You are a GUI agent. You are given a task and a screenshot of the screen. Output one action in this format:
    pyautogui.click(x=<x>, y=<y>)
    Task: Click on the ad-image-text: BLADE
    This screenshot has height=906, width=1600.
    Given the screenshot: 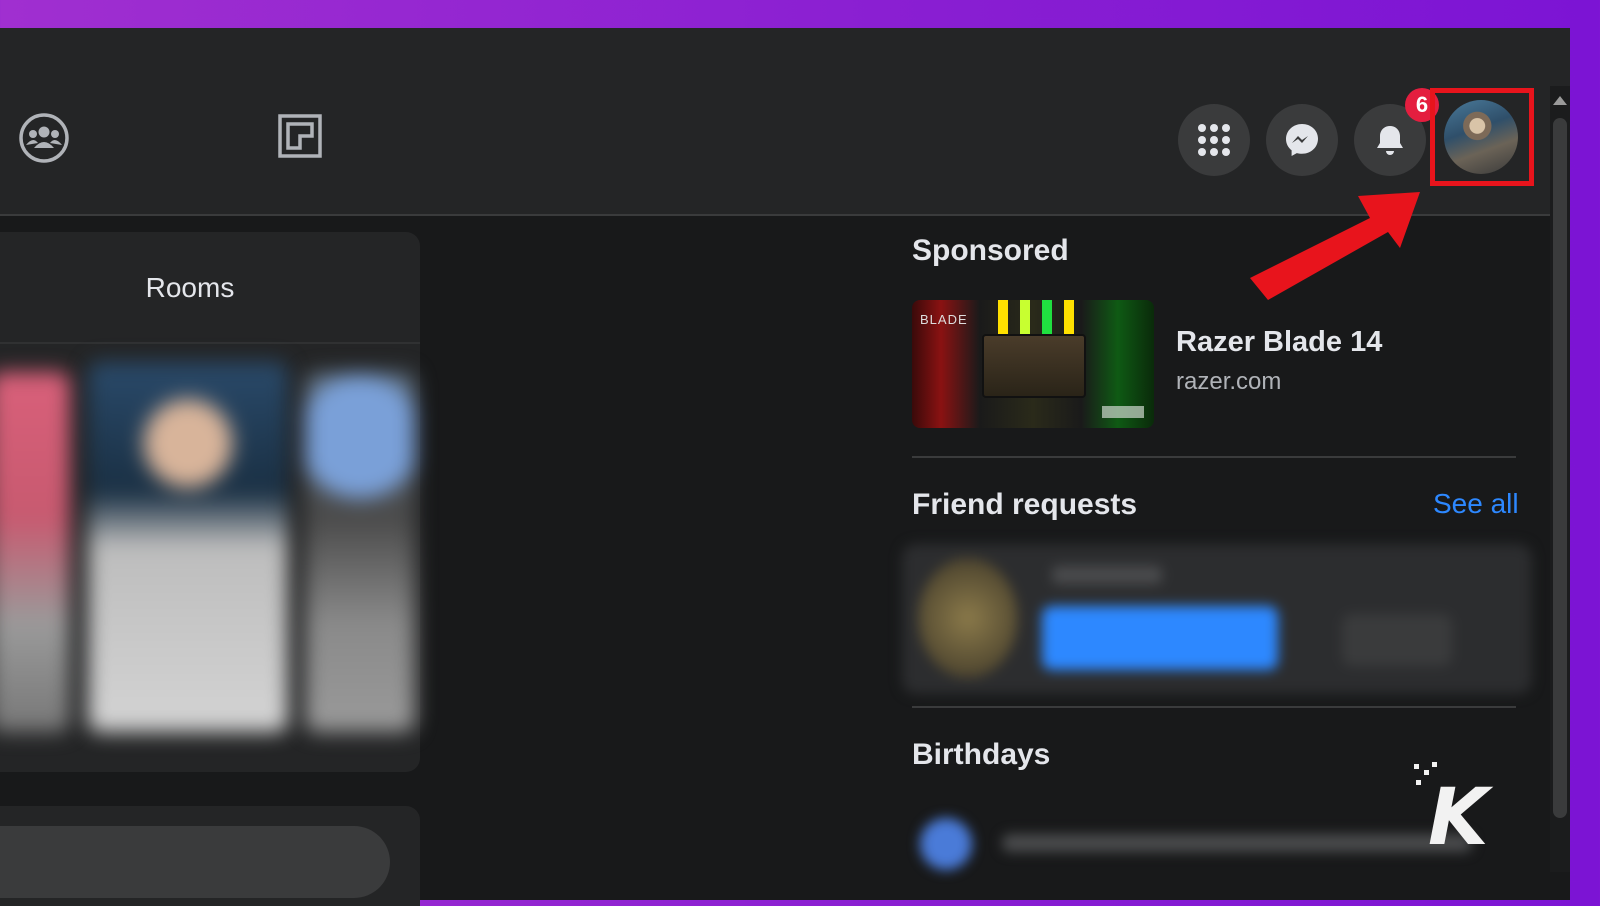 What is the action you would take?
    pyautogui.click(x=944, y=319)
    